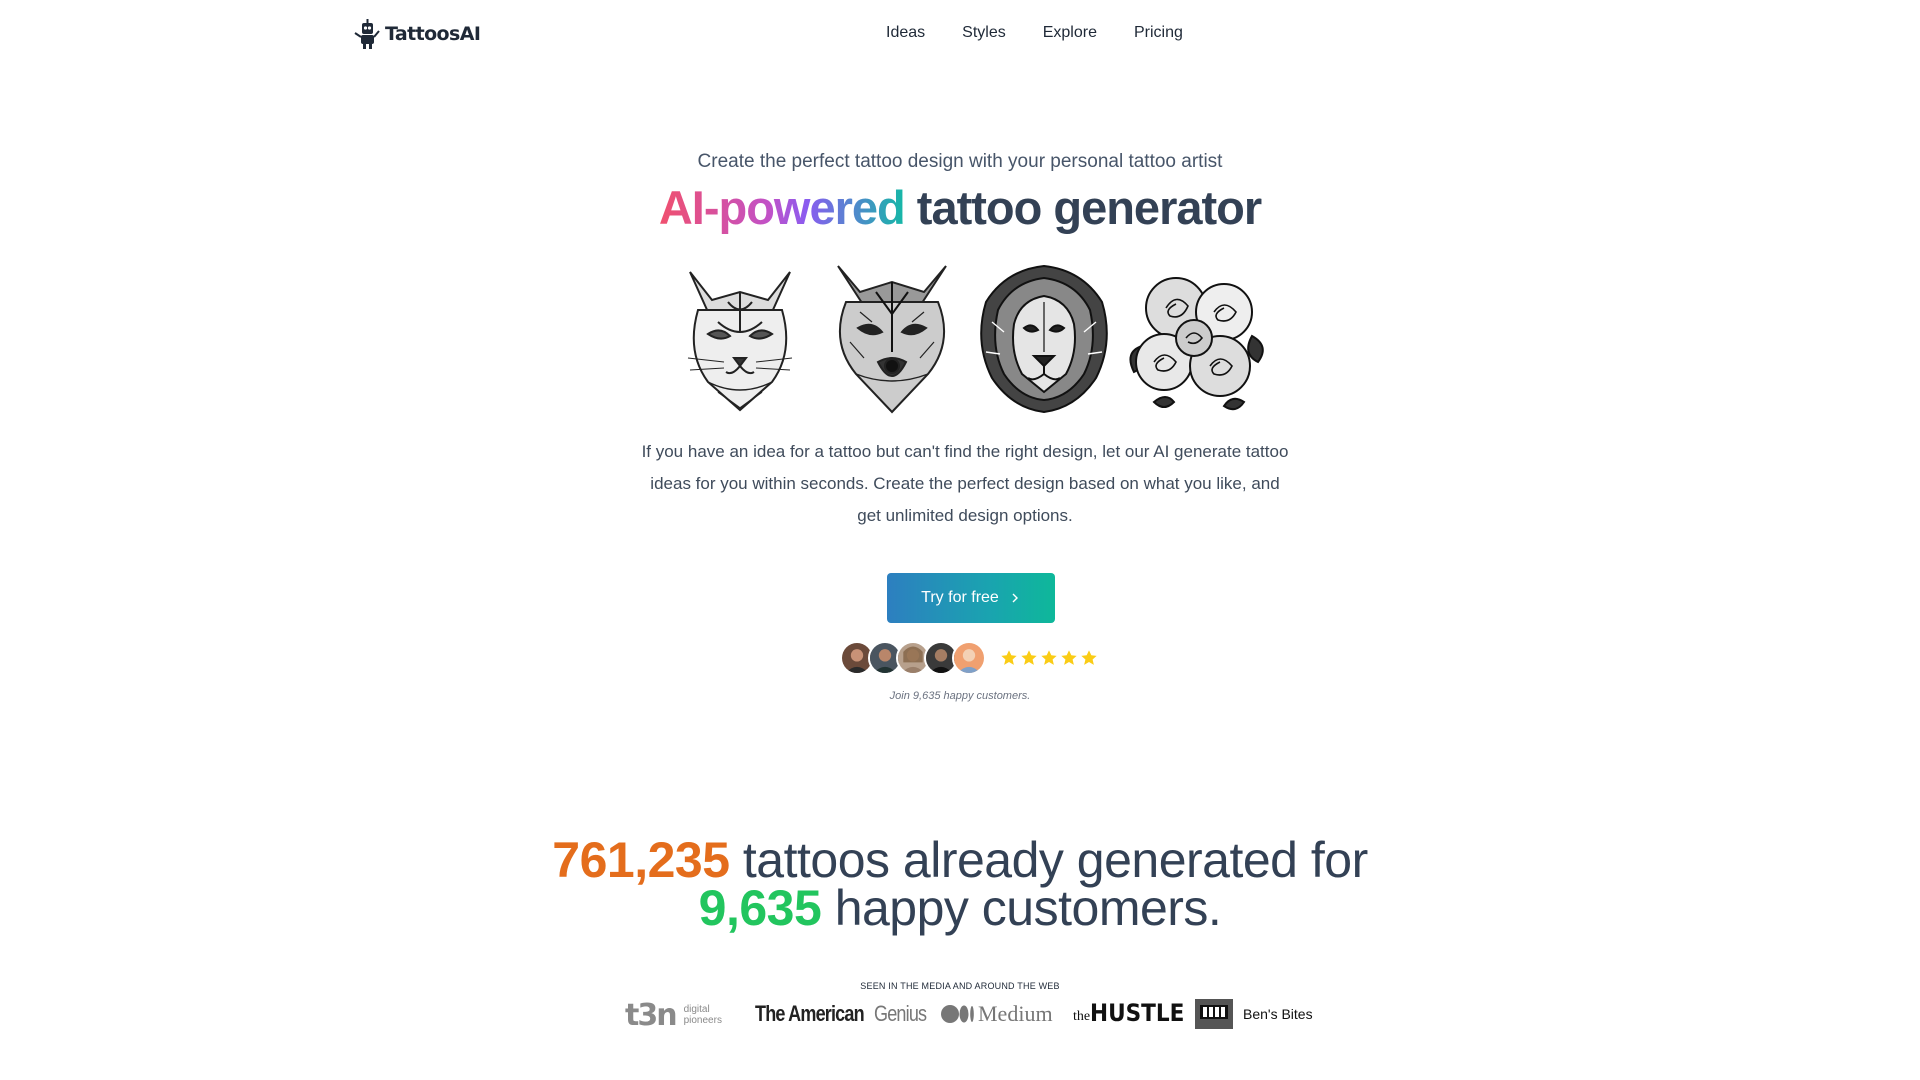 This screenshot has height=1080, width=1920. I want to click on lion-tattoo-image, so click(1044, 339).